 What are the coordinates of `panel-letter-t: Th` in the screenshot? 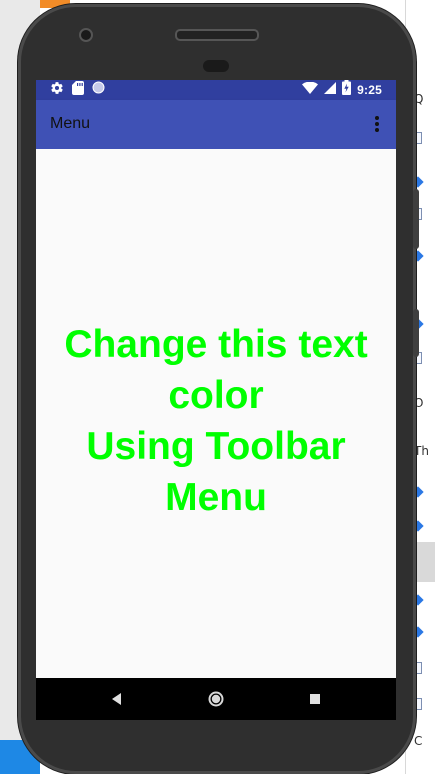 It's located at (421, 451).